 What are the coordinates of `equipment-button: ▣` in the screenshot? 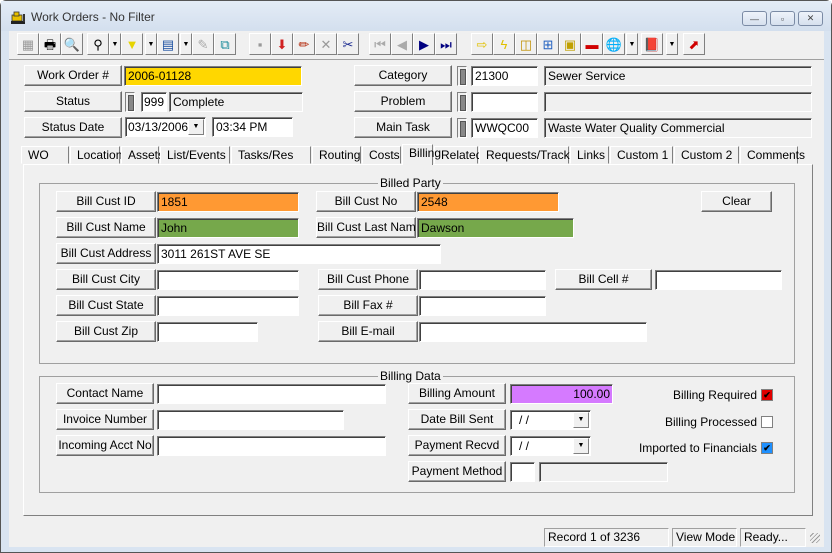 It's located at (570, 44).